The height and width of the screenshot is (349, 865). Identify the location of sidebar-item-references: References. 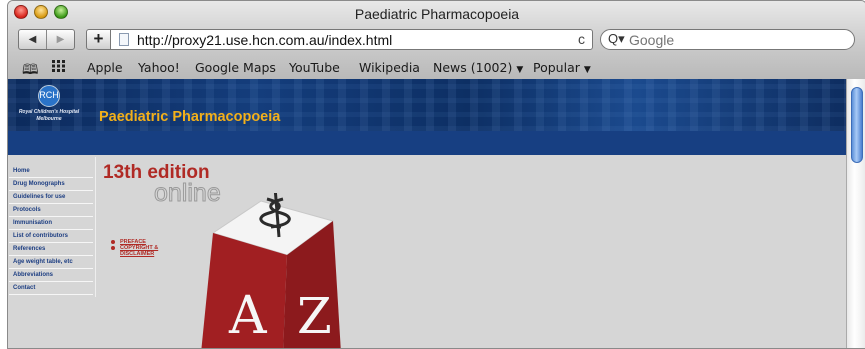
(51, 249).